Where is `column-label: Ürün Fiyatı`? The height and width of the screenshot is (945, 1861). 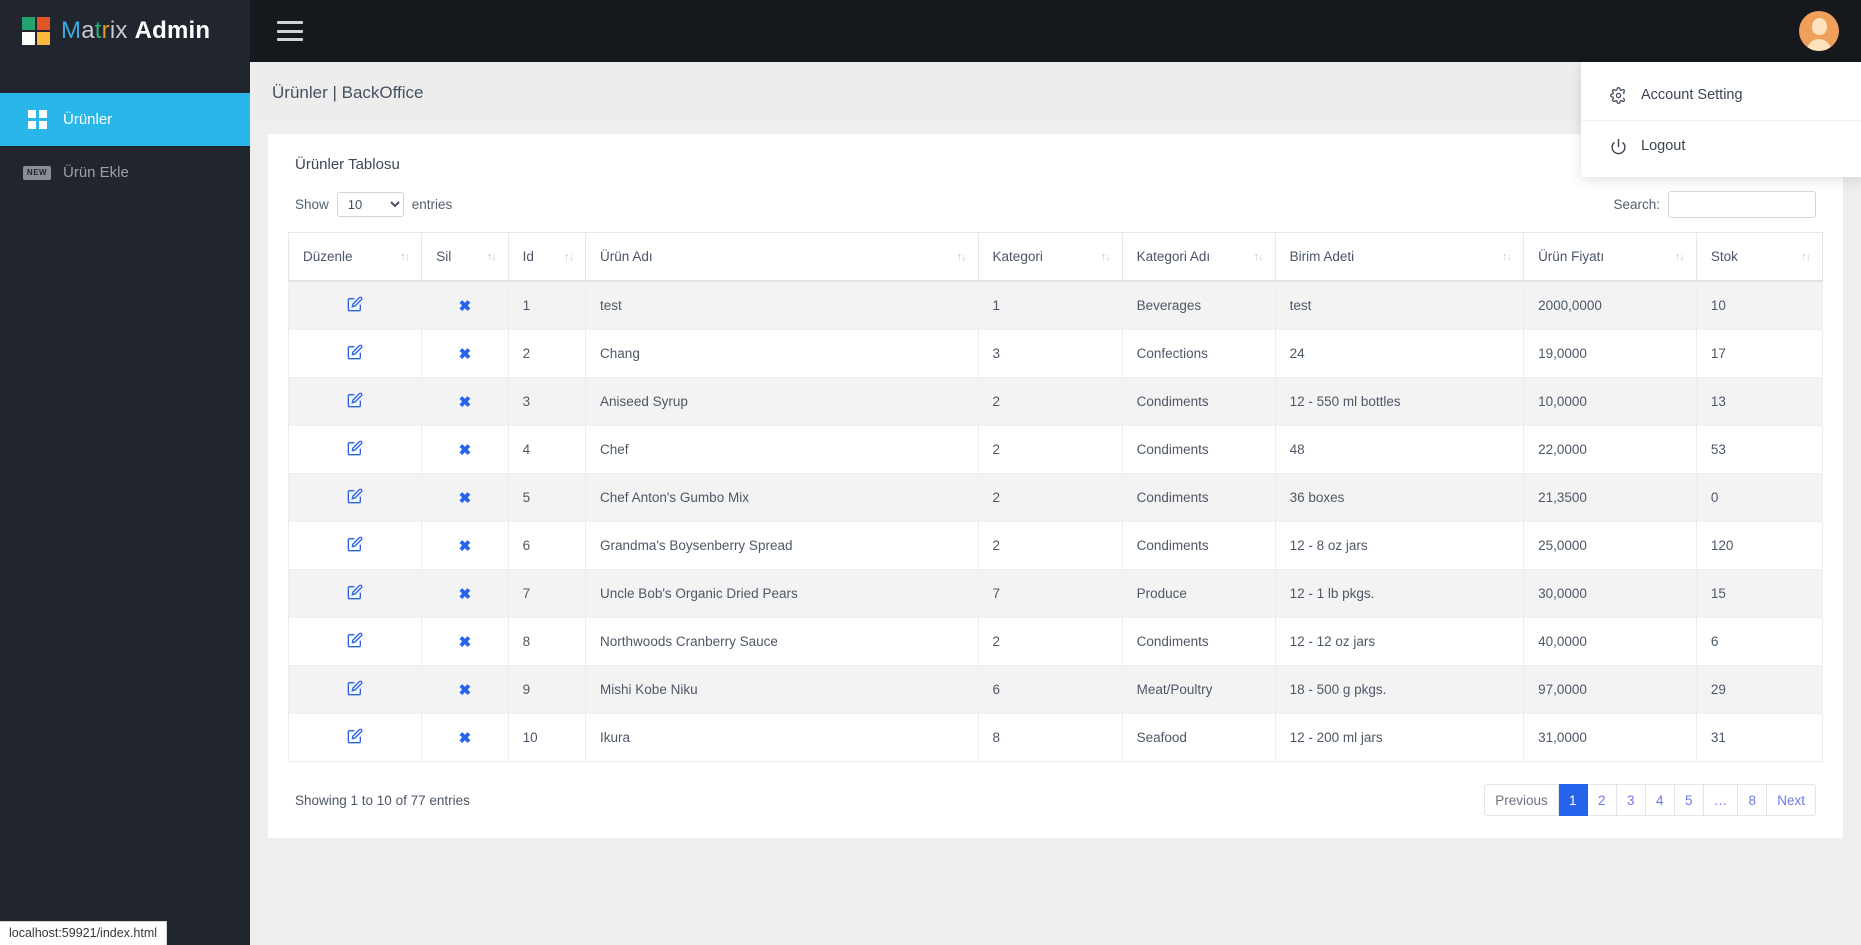 column-label: Ürün Fiyatı is located at coordinates (1571, 256).